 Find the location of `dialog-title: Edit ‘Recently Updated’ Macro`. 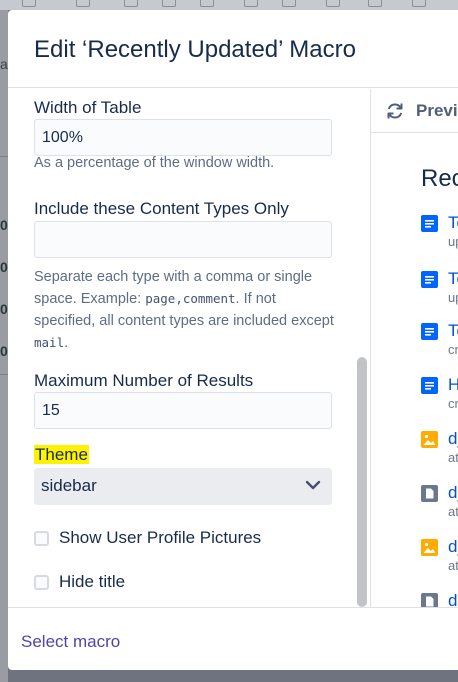

dialog-title: Edit ‘Recently Updated’ Macro is located at coordinates (195, 49).